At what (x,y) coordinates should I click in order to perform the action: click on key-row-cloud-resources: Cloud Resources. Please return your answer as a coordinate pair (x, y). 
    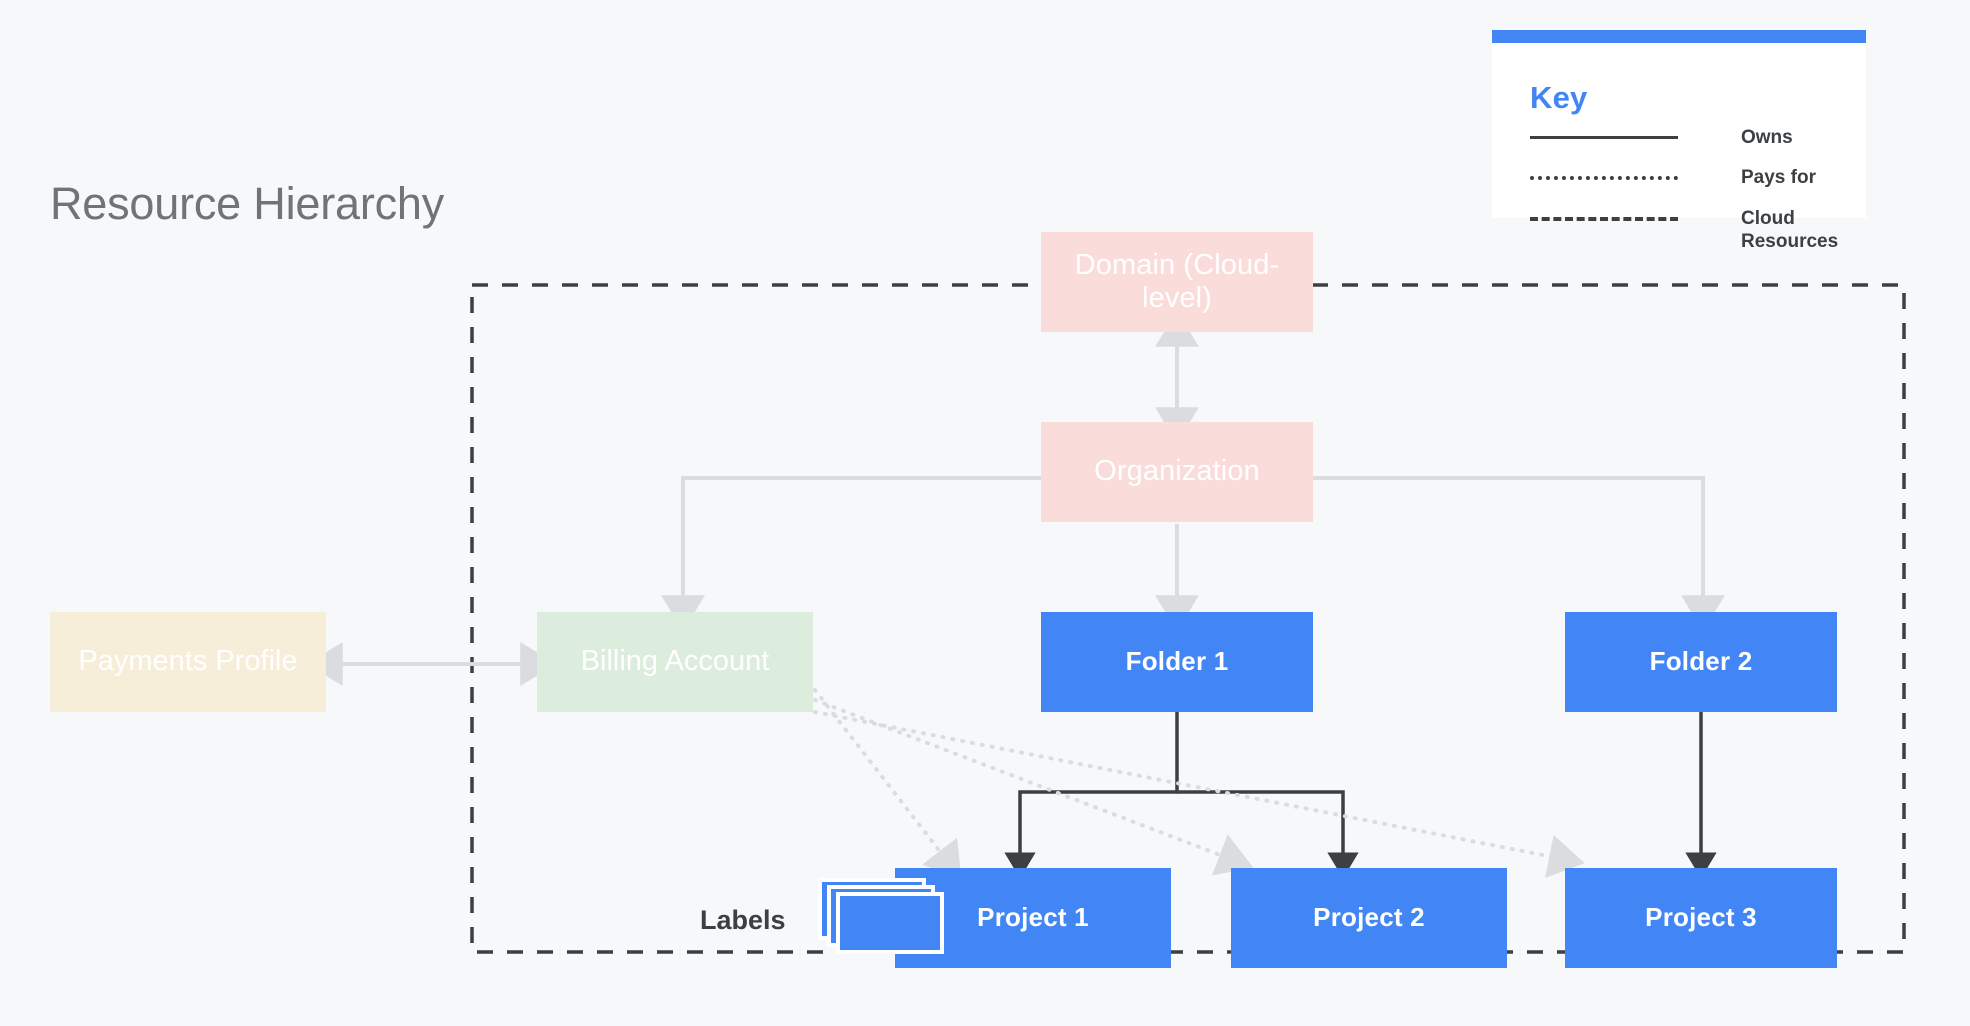
    Looking at the image, I should click on (1690, 230).